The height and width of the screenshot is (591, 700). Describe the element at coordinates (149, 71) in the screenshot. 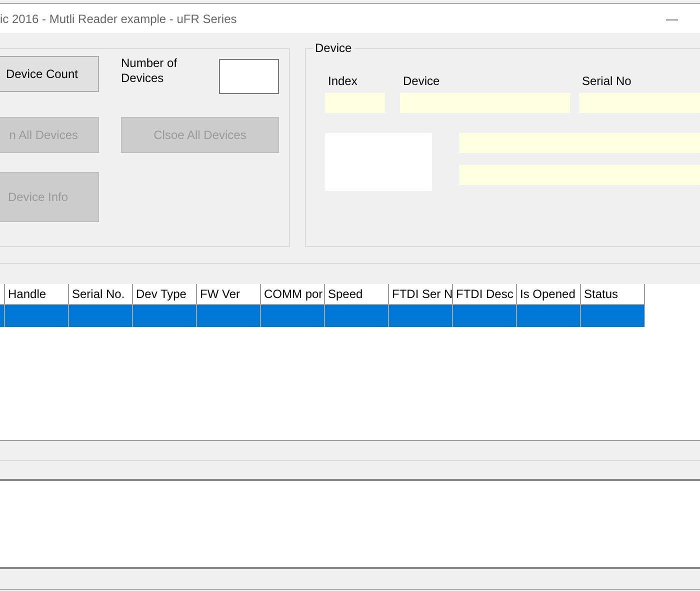

I see `count-label: Number of Devices` at that location.